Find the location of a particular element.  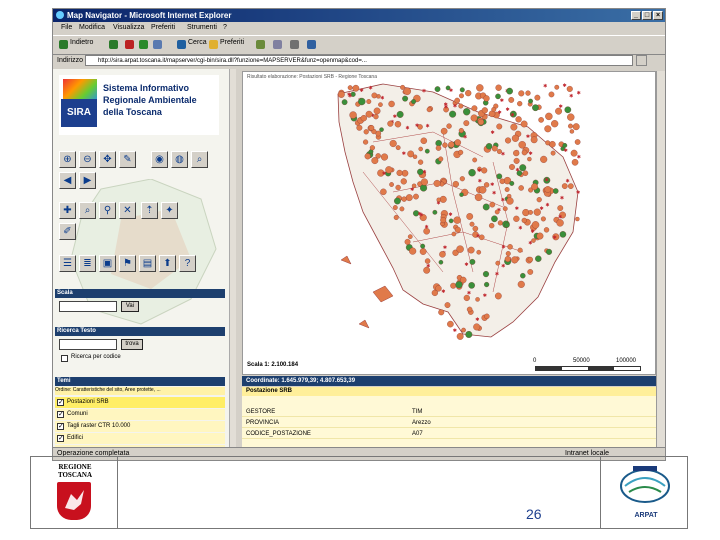

pan-icon: ✥ is located at coordinates (107, 159).